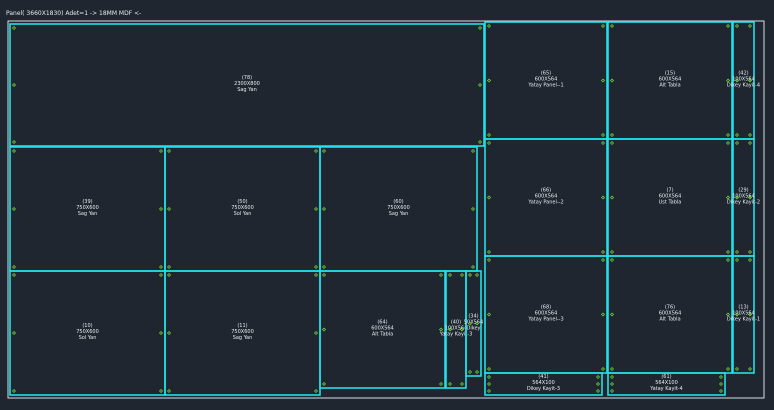 The image size is (774, 410). What do you see at coordinates (670, 203) in the screenshot?
I see `part-label: Ust Tabla` at bounding box center [670, 203].